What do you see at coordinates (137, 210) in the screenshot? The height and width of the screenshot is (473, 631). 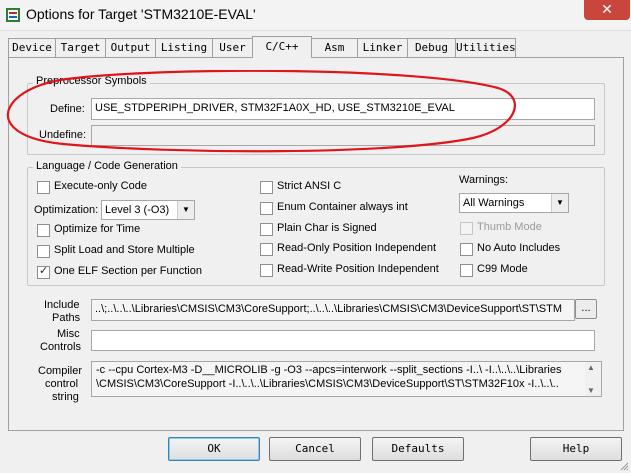 I see `optimization-value: Level 3 (-O3)` at bounding box center [137, 210].